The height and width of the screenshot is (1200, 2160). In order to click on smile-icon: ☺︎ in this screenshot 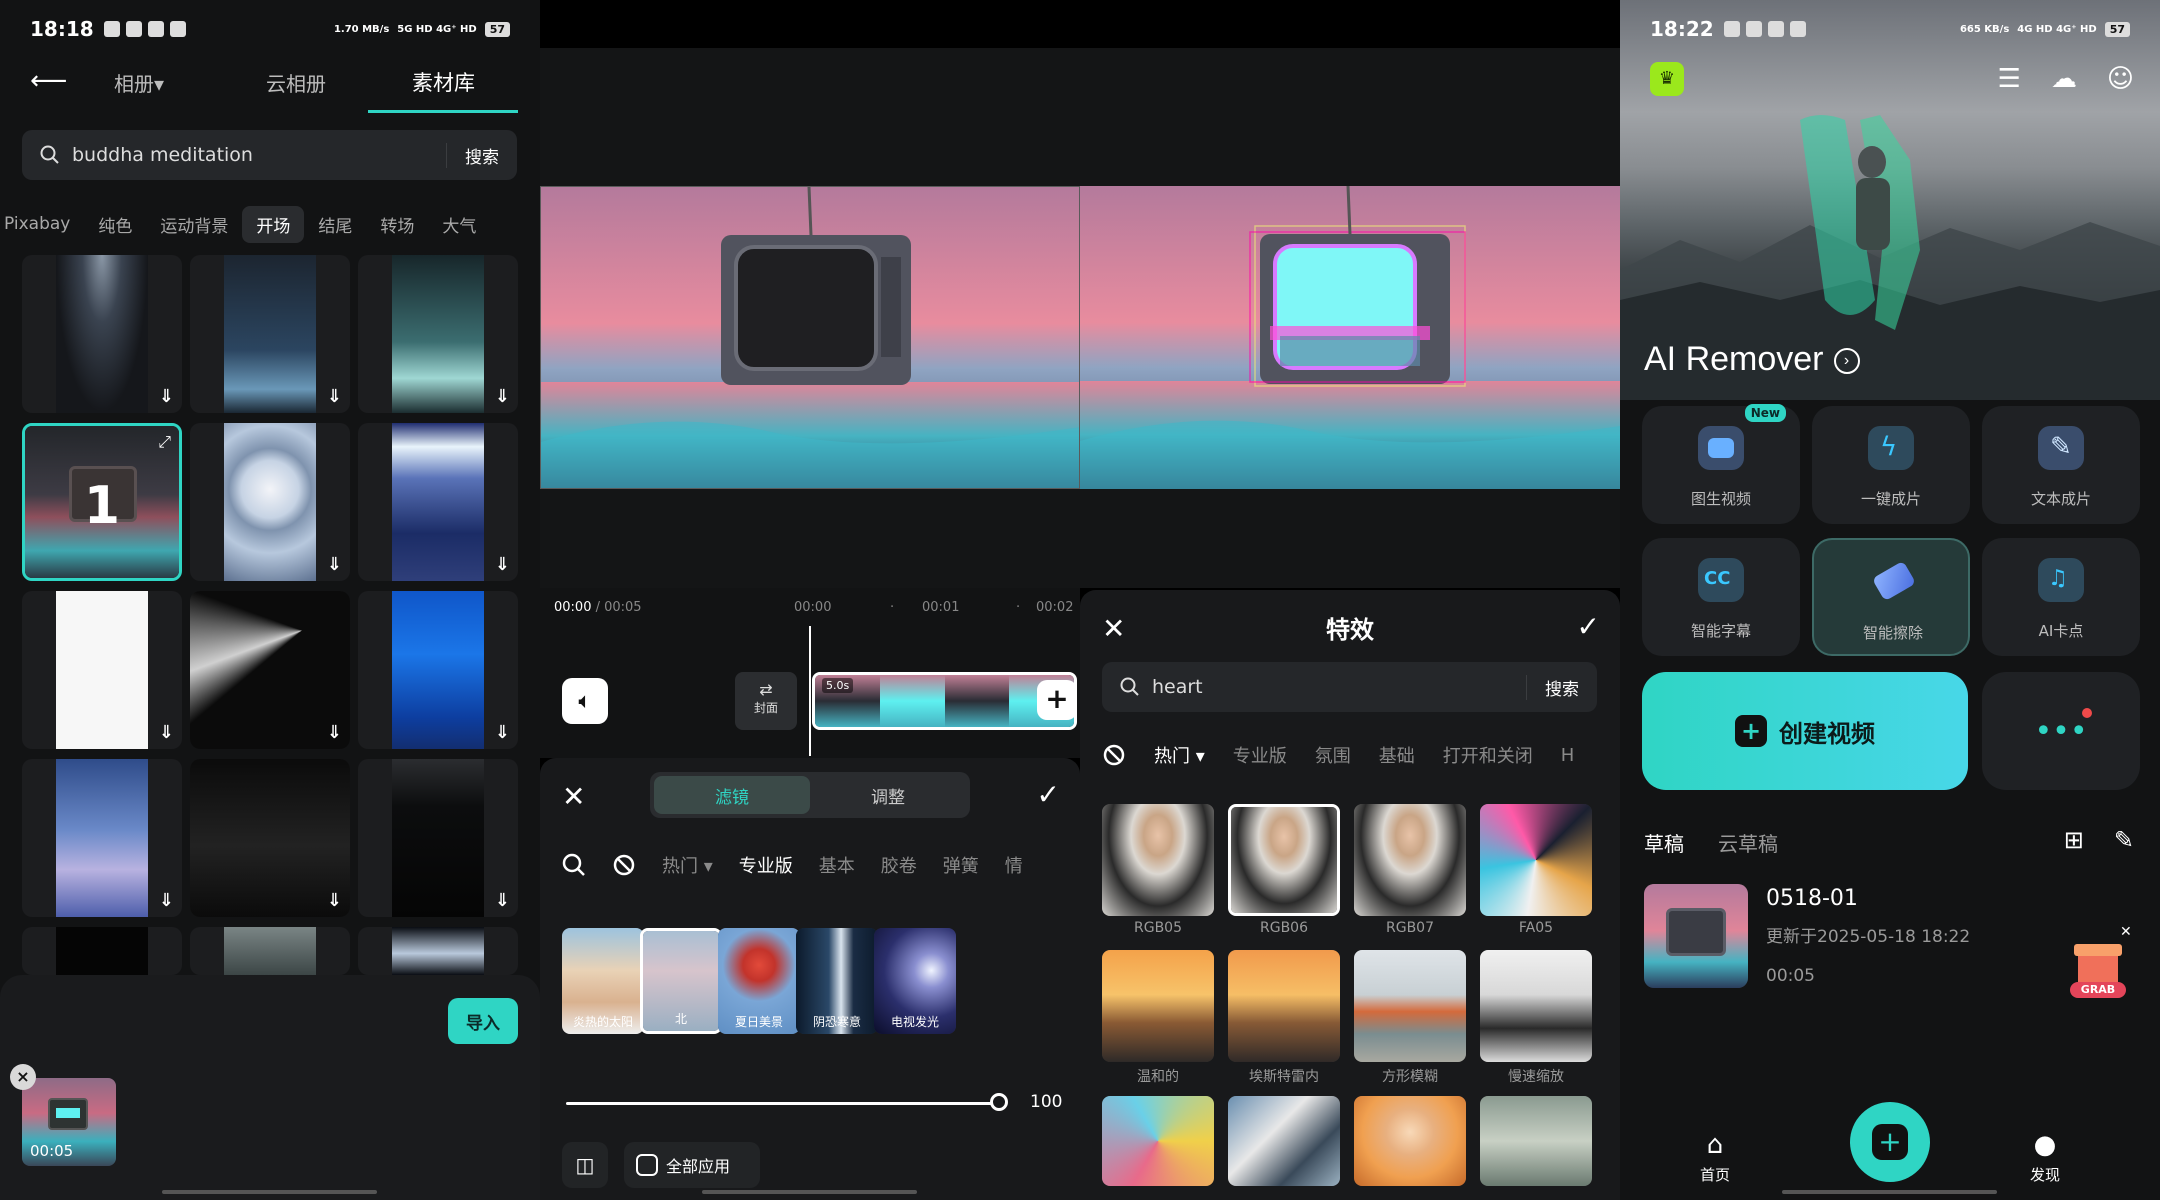, I will do `click(2120, 79)`.